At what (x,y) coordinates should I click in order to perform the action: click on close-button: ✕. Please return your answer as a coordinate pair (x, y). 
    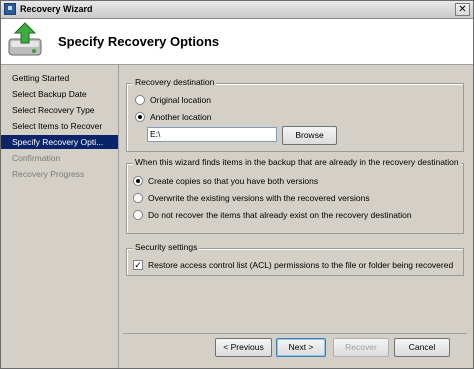
    Looking at the image, I should click on (462, 9).